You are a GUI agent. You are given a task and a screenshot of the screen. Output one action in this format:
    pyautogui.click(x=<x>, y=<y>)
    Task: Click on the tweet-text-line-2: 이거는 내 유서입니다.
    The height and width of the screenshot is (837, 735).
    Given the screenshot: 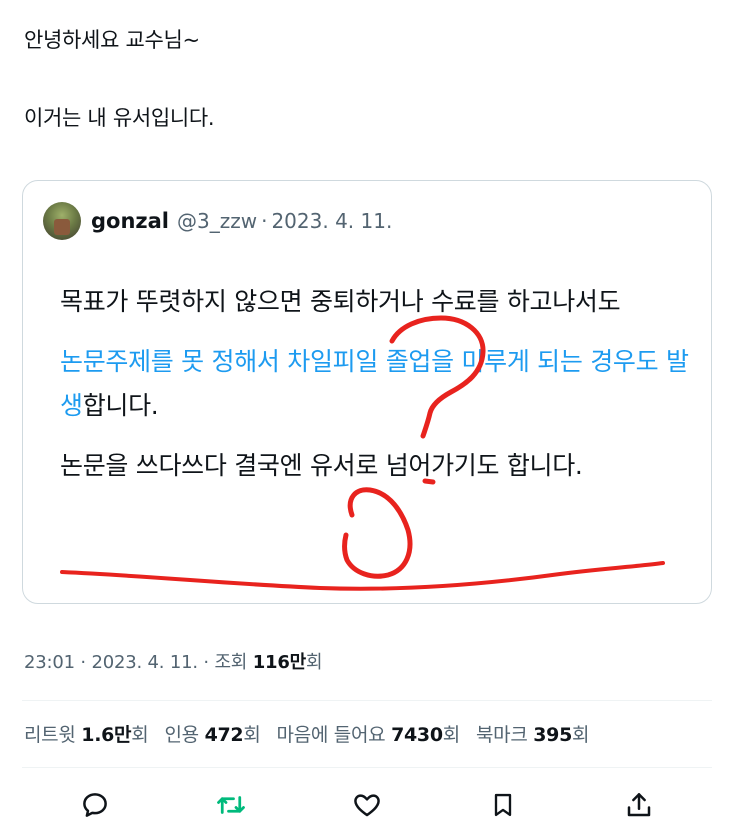 What is the action you would take?
    pyautogui.click(x=119, y=118)
    